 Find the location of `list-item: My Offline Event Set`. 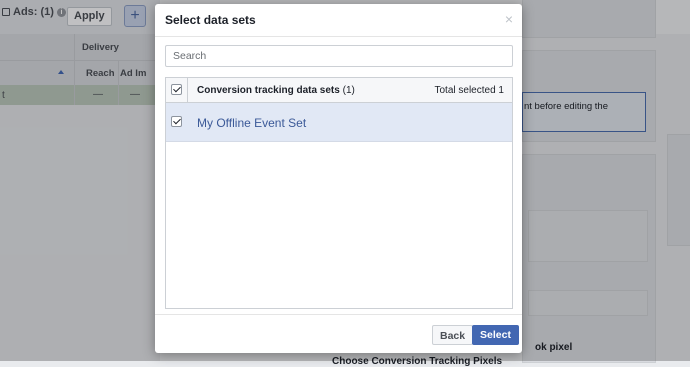

list-item: My Offline Event Set is located at coordinates (339, 122).